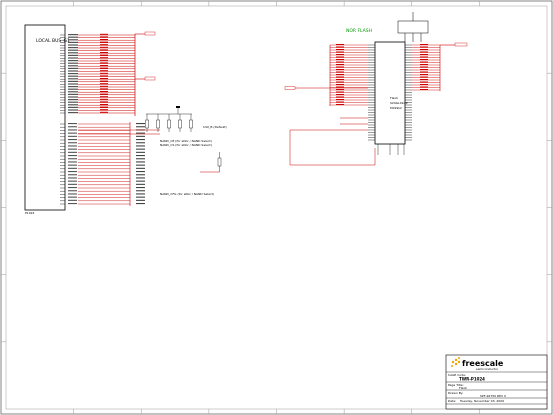 Image resolution: width=553 pixels, height=415 pixels. What do you see at coordinates (396, 108) in the screenshot?
I see `nor-flash-part-code: MX29LV` at bounding box center [396, 108].